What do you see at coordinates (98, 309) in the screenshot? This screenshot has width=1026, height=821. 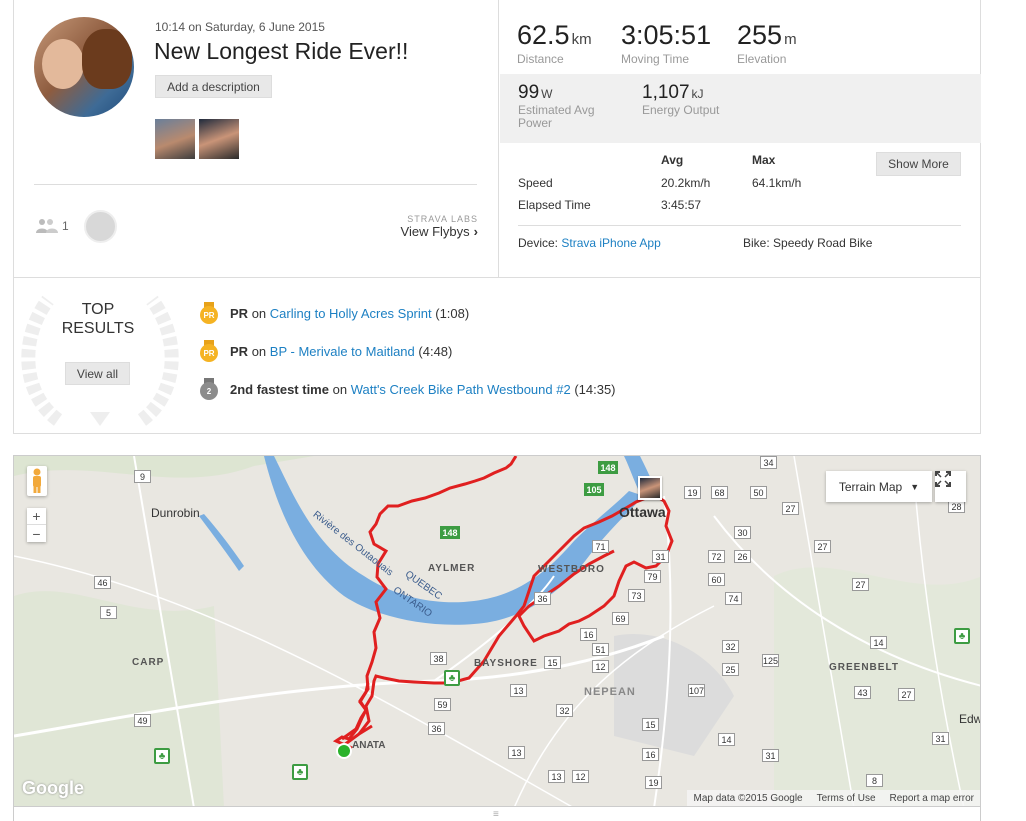 I see `top-results-line1: TOP` at bounding box center [98, 309].